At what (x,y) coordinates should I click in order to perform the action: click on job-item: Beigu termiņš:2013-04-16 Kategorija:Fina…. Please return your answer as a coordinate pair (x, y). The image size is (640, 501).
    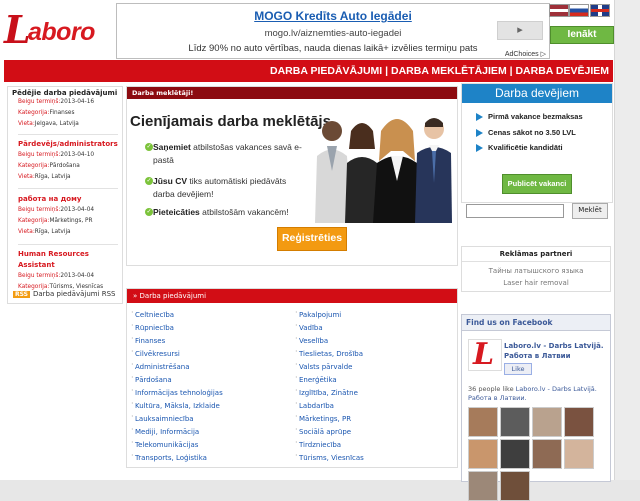
    Looking at the image, I should click on (71, 113).